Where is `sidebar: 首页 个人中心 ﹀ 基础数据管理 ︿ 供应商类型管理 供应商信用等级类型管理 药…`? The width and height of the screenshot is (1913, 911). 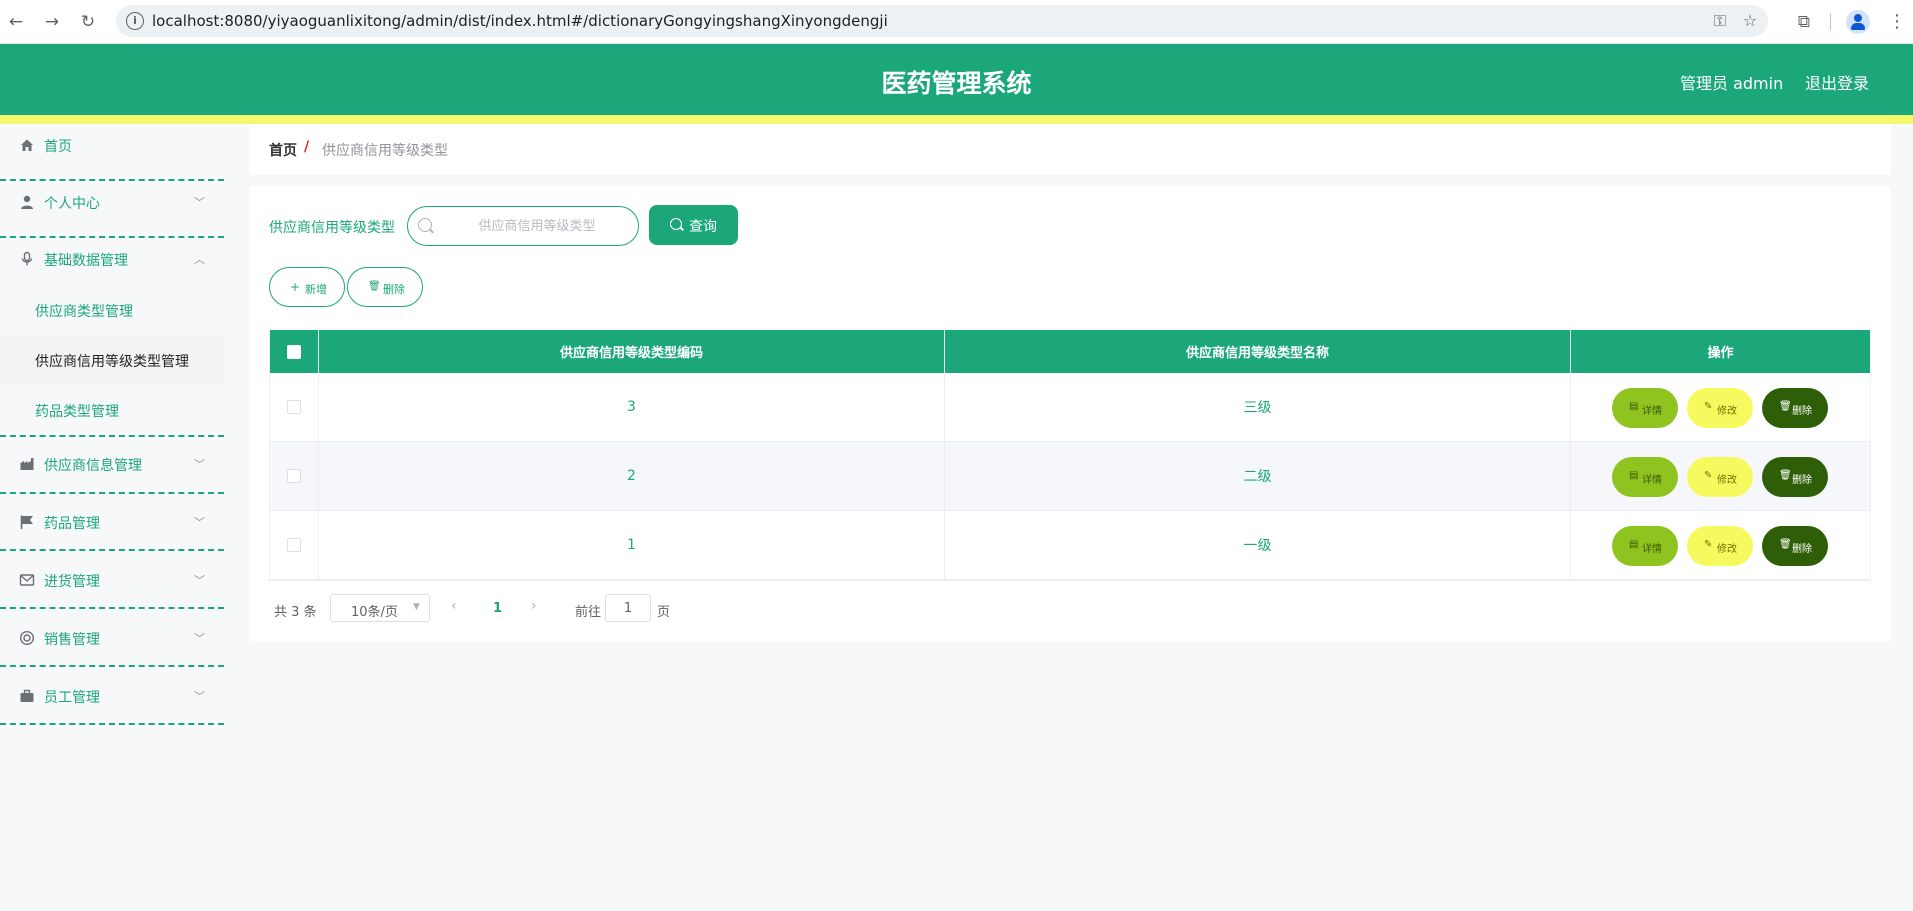
sidebar: 首页 个人中心 ﹀ 基础数据管理 ︿ 供应商类型管理 供应商信用等级类型管理 药… is located at coordinates (112, 517).